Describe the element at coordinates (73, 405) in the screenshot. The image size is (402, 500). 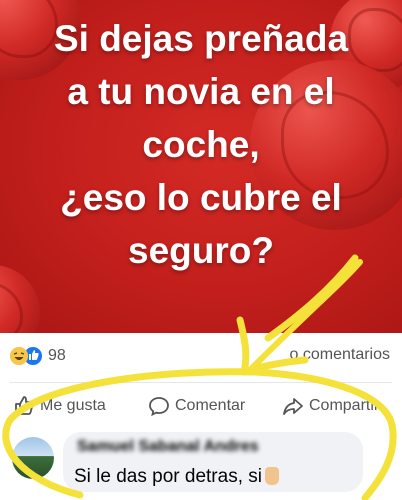
I see `like-label: Me gusta` at that location.